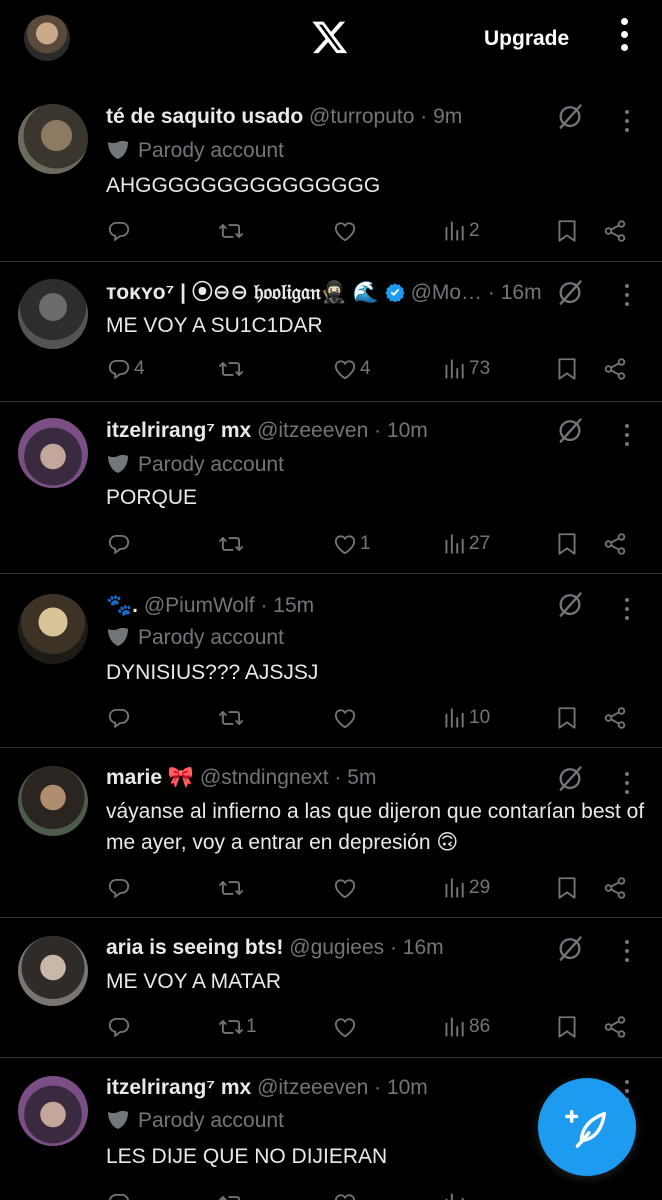 This screenshot has height=1200, width=662. I want to click on author-handle: @stndingnext · 5m, so click(288, 777).